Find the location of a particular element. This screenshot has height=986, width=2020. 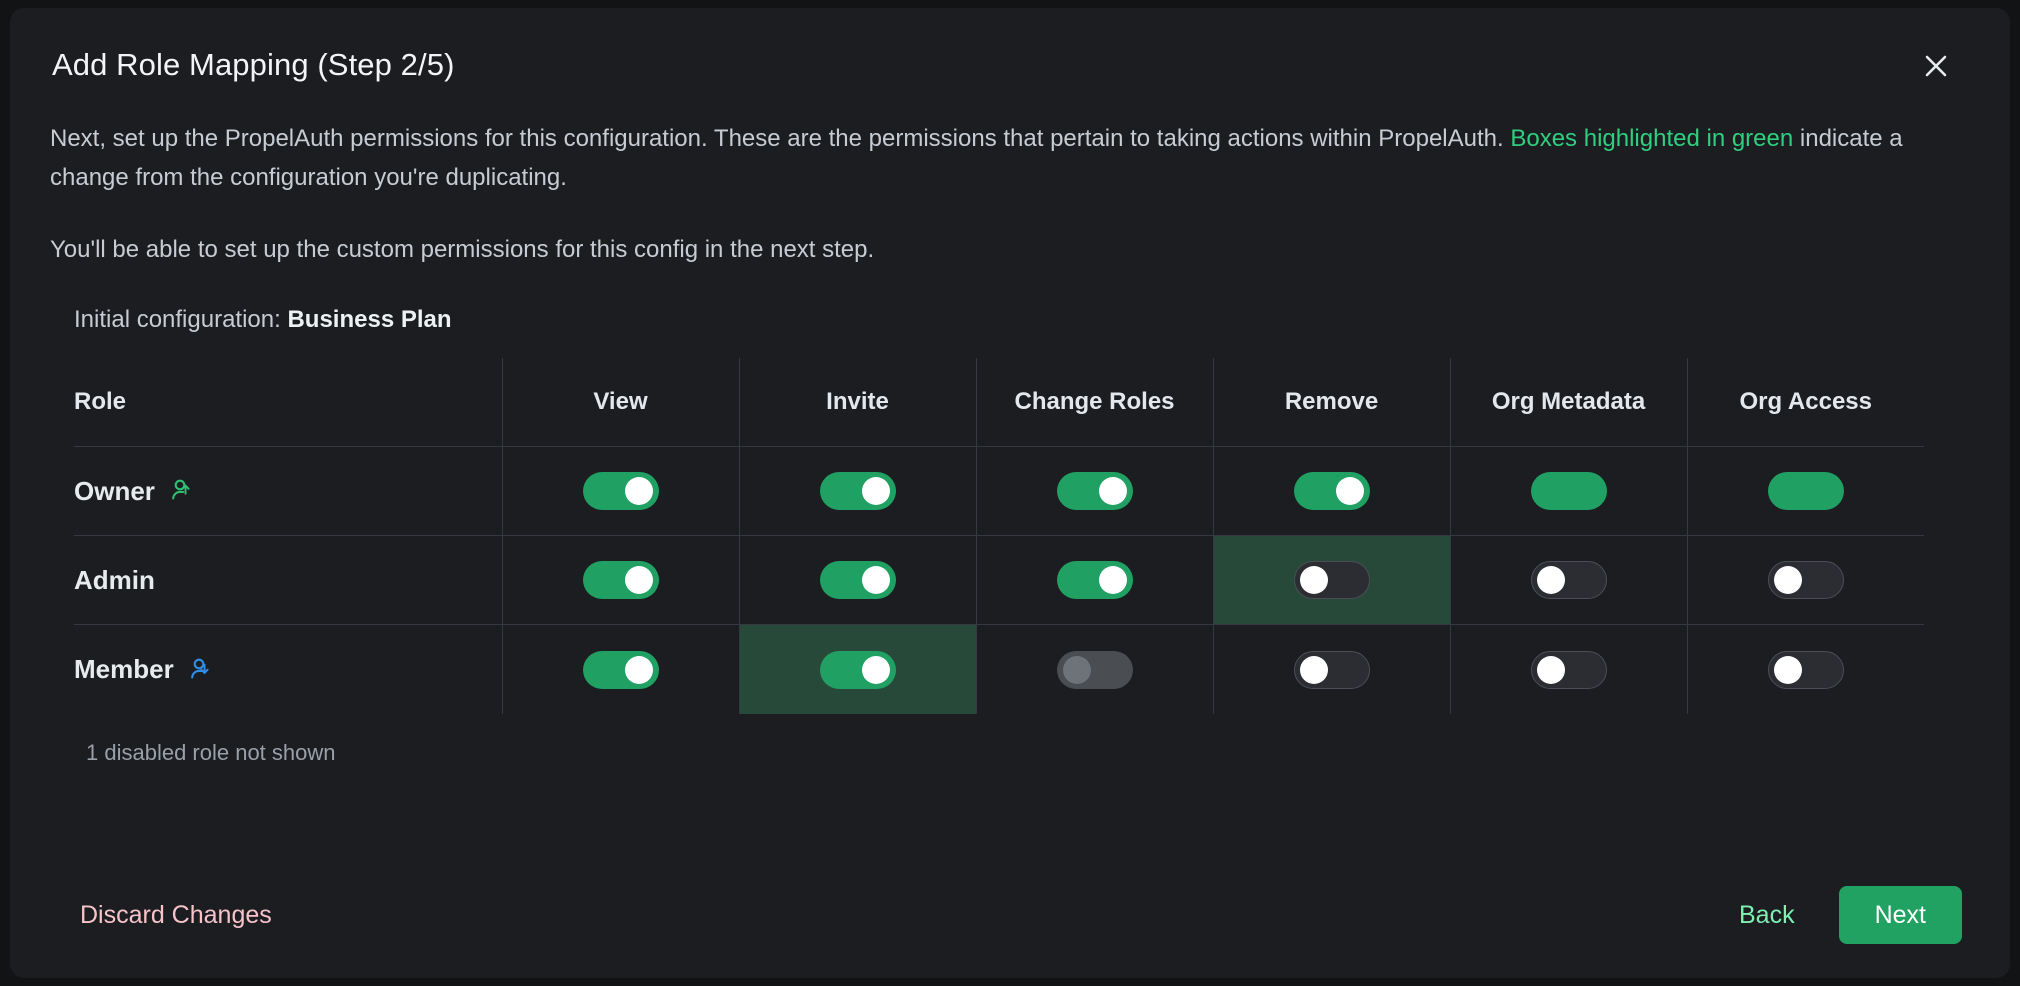

permission-cell-admin-org-metadata is located at coordinates (1569, 580).